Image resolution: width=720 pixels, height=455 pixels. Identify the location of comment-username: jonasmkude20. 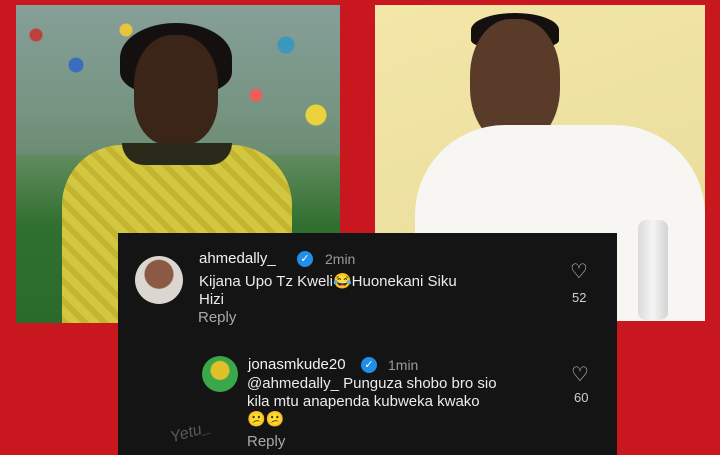
(297, 364).